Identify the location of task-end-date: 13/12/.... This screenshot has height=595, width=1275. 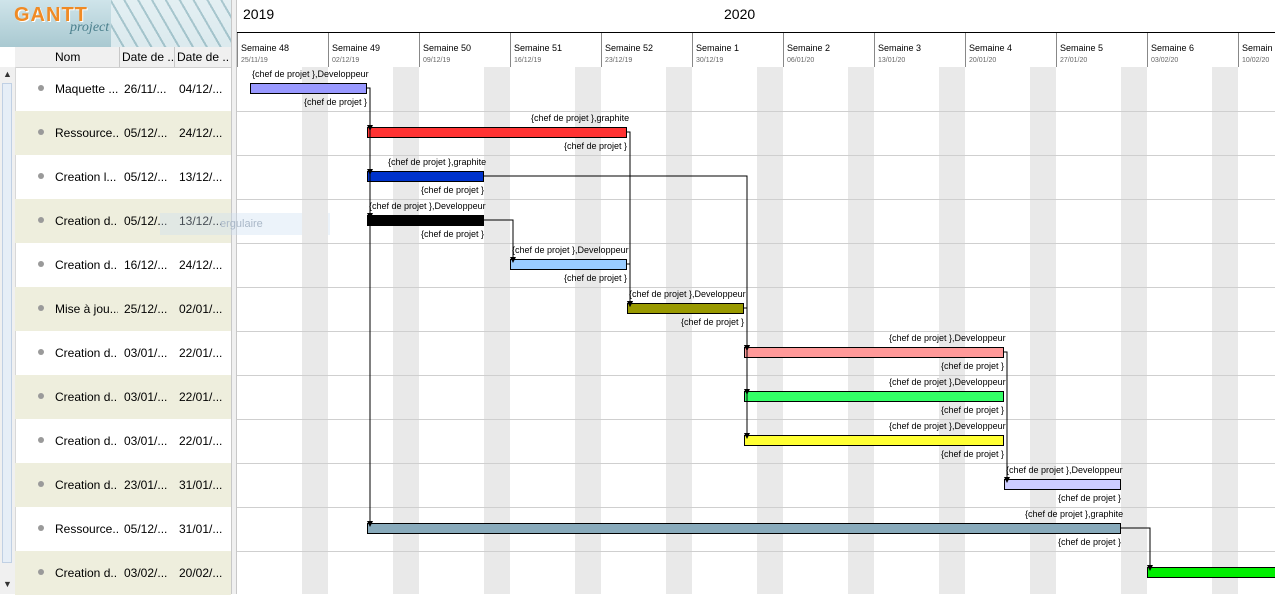
(201, 177).